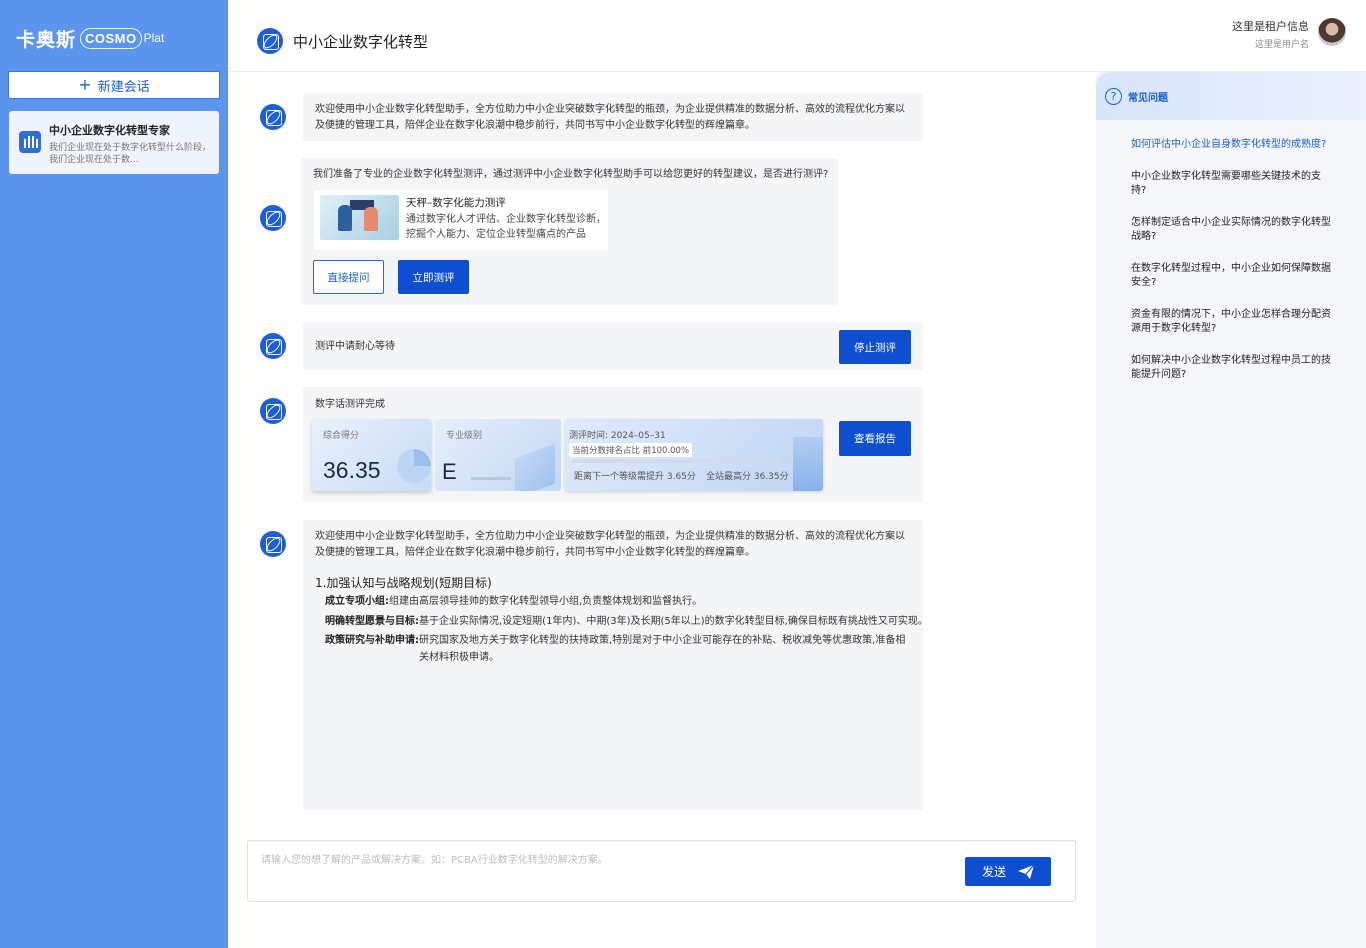  Describe the element at coordinates (491, 478) in the screenshot. I see `level-indicator` at that location.